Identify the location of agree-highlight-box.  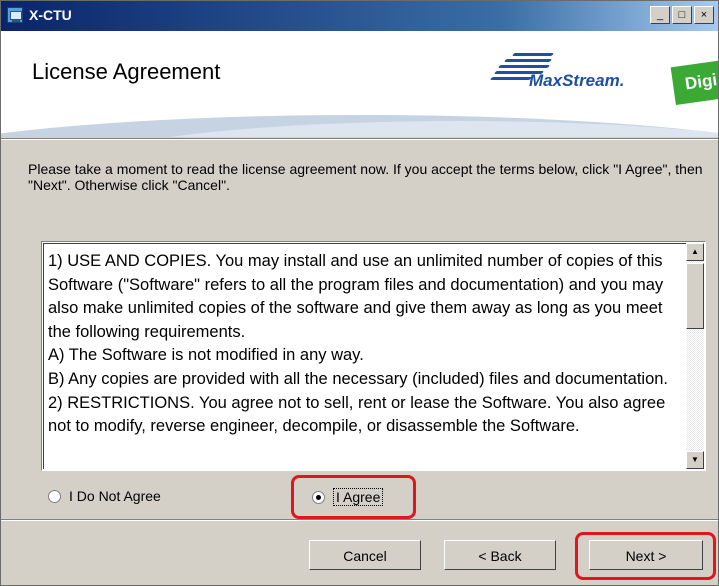
(353, 497).